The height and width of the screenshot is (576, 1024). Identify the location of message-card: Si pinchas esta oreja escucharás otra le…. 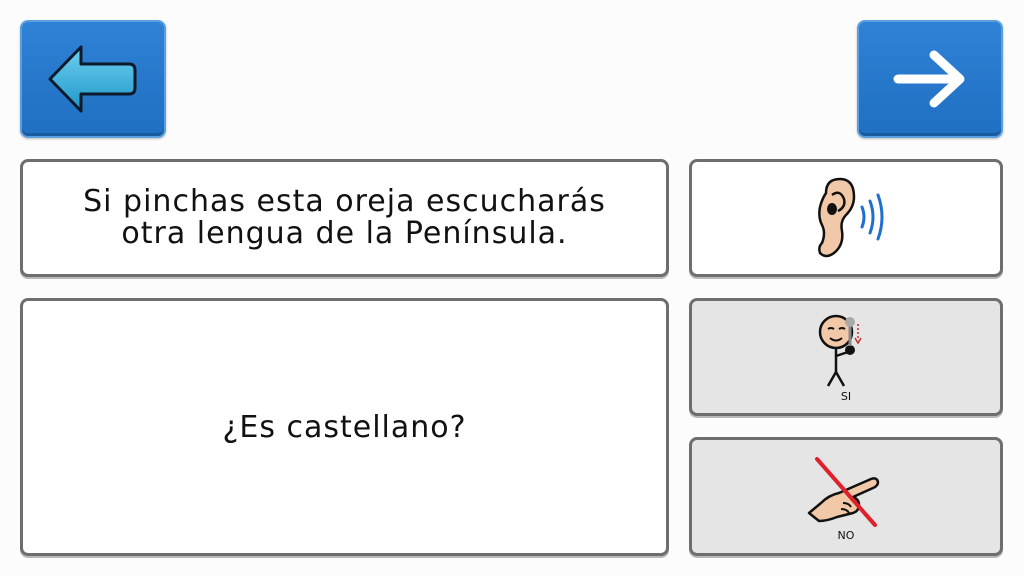
(344, 218).